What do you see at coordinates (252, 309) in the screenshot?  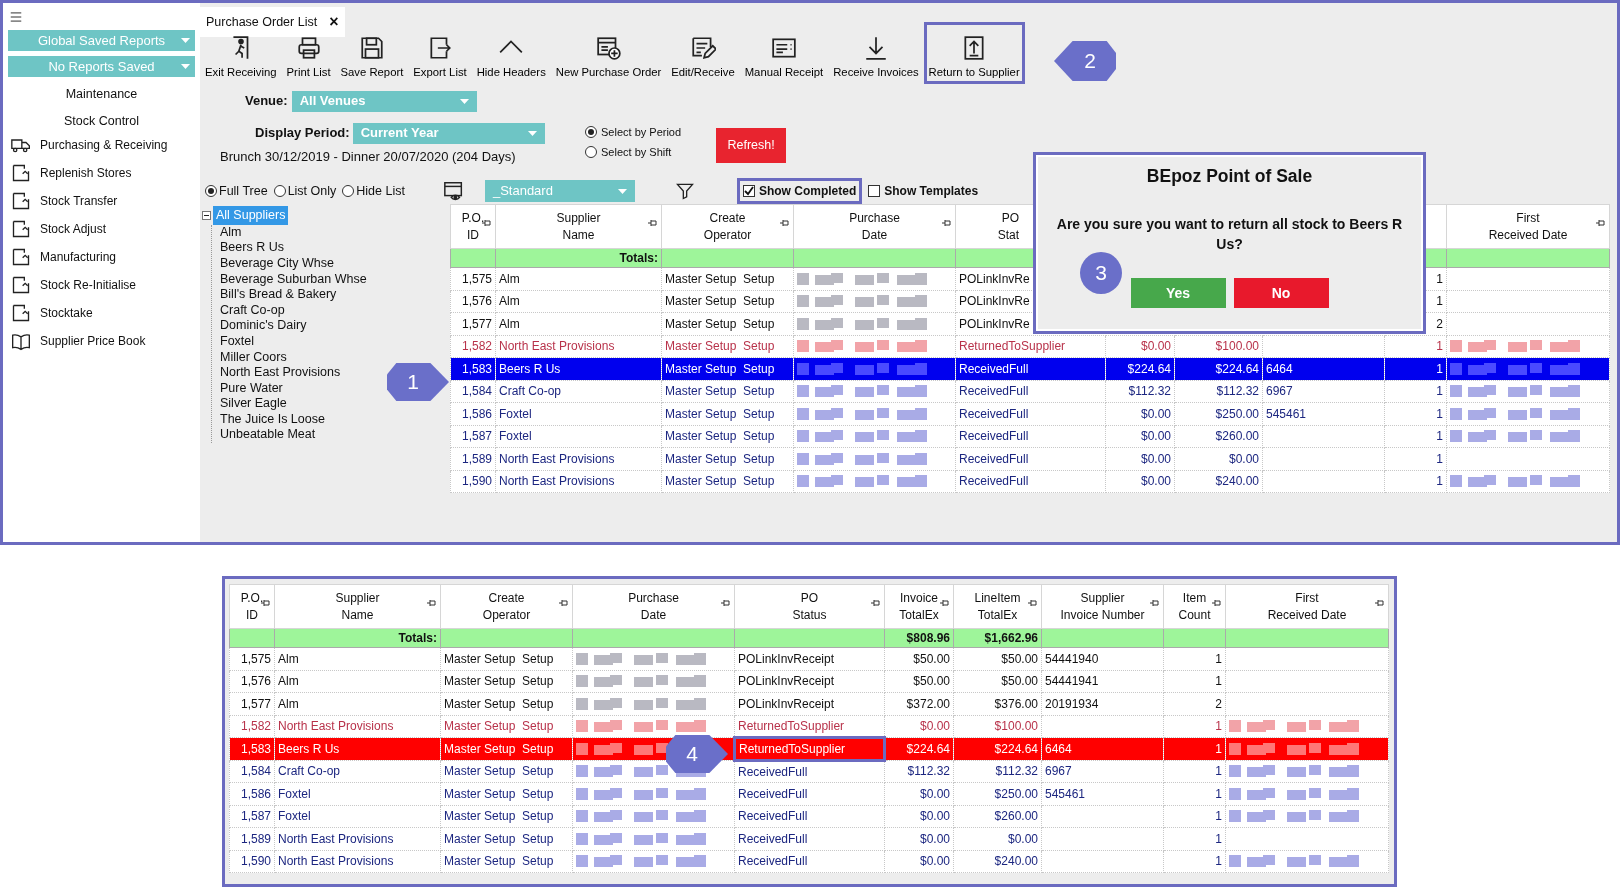 I see `tree-item: Craft Co-op` at bounding box center [252, 309].